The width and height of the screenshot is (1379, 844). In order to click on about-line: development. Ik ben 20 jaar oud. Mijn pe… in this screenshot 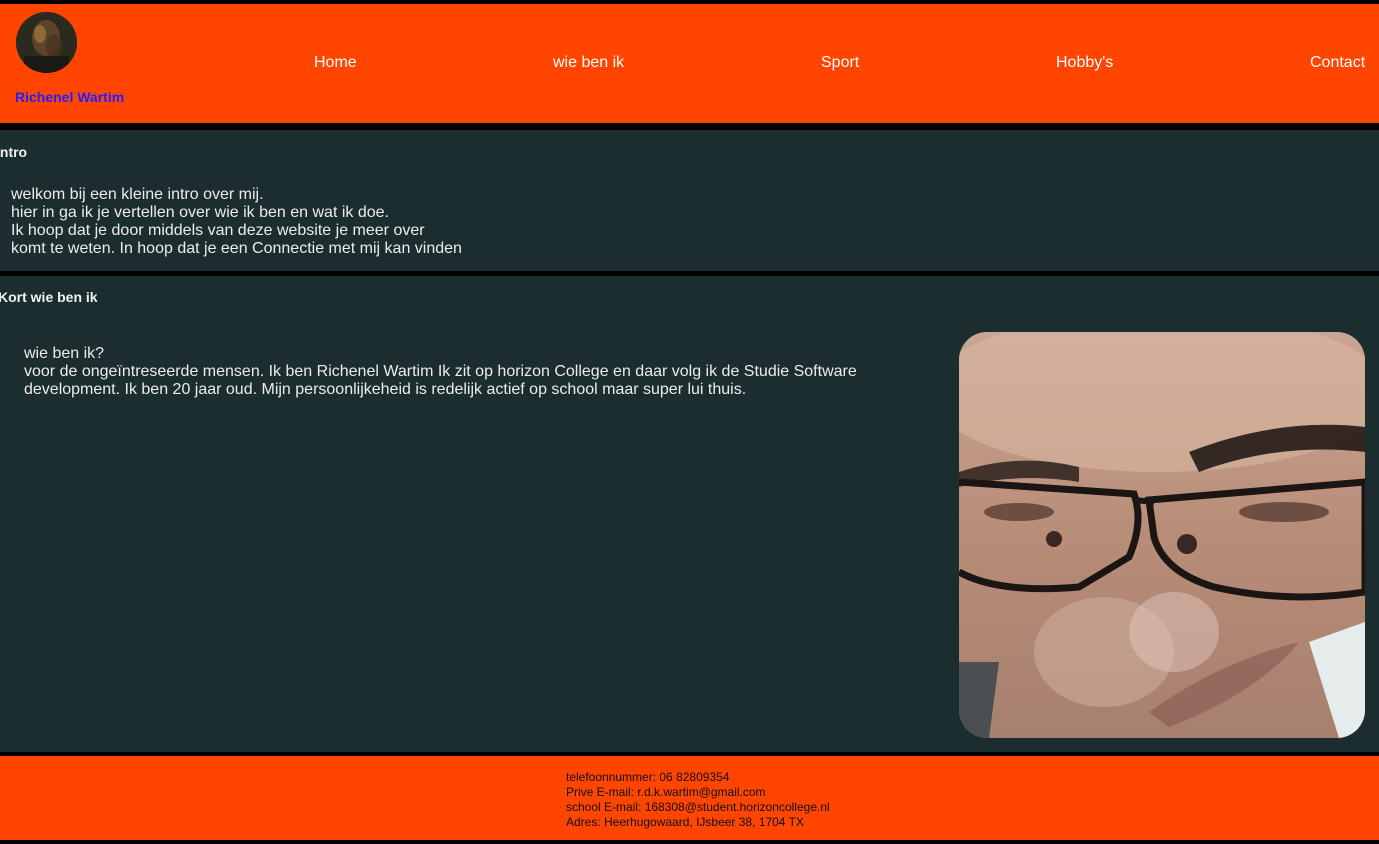, I will do `click(385, 389)`.